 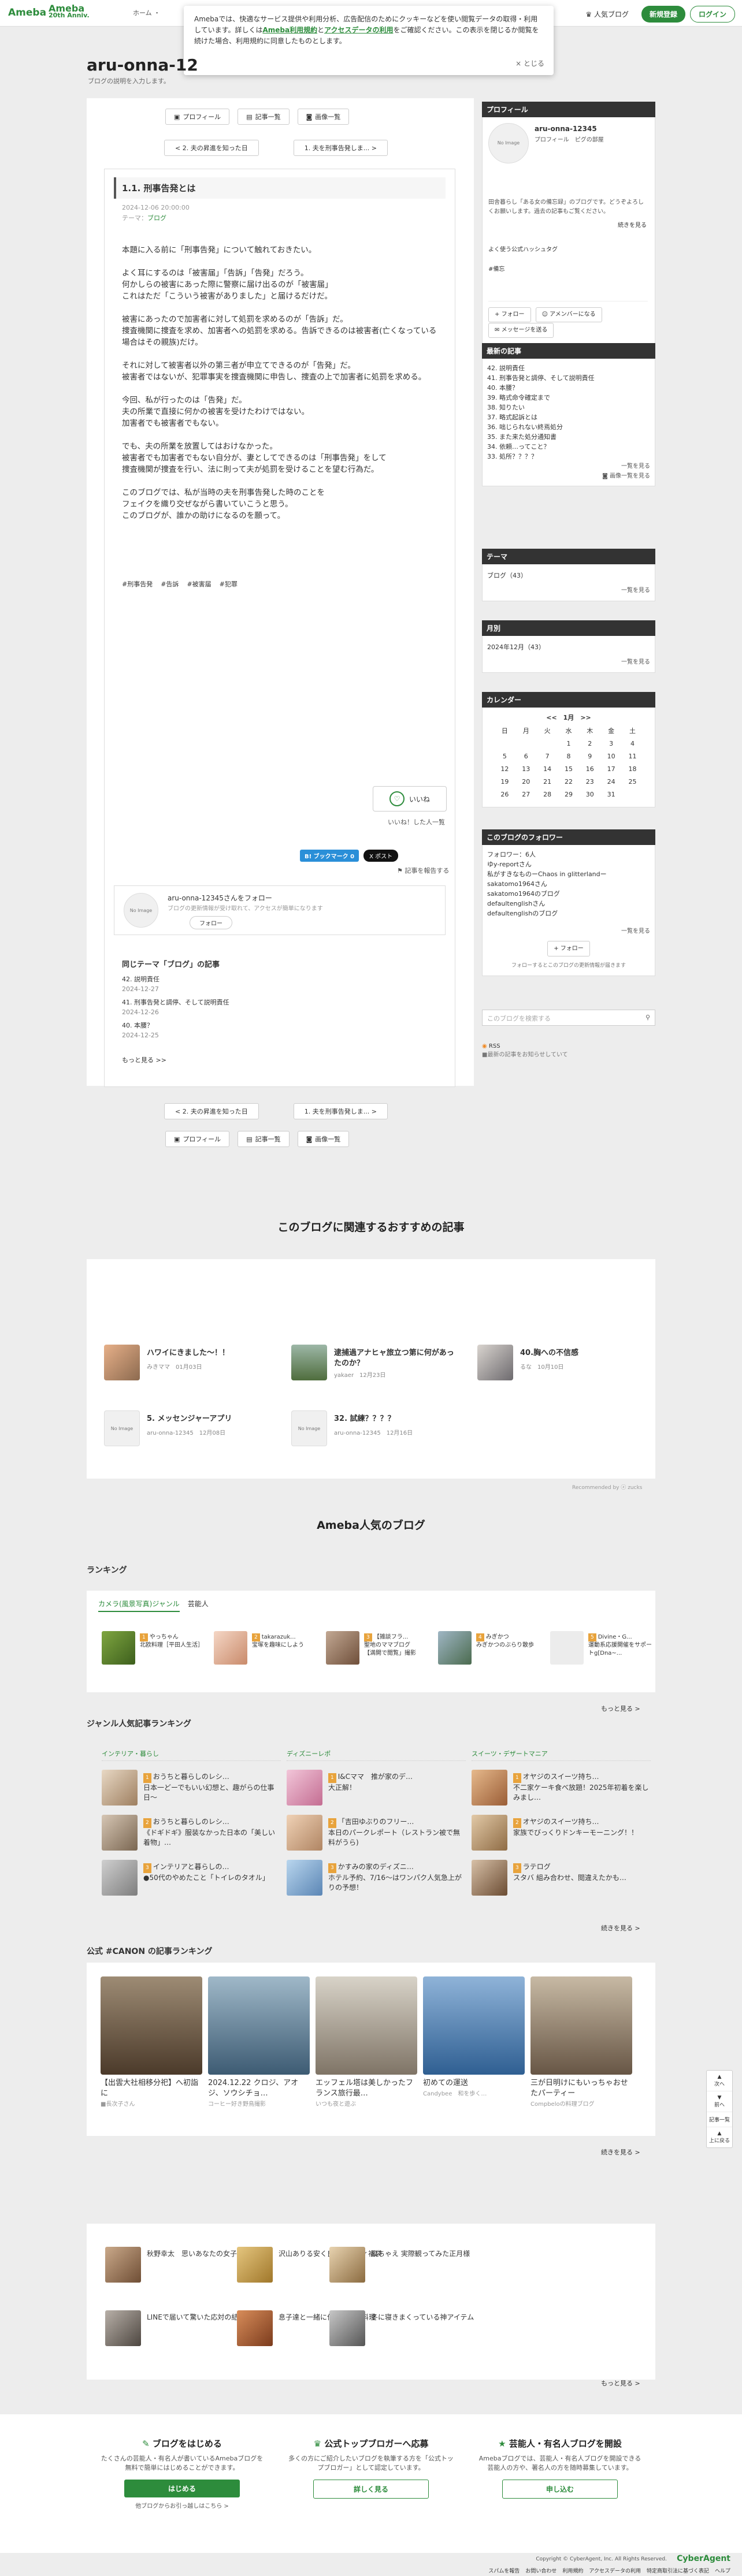 I want to click on hashtag-link: #告訴, so click(x=170, y=584).